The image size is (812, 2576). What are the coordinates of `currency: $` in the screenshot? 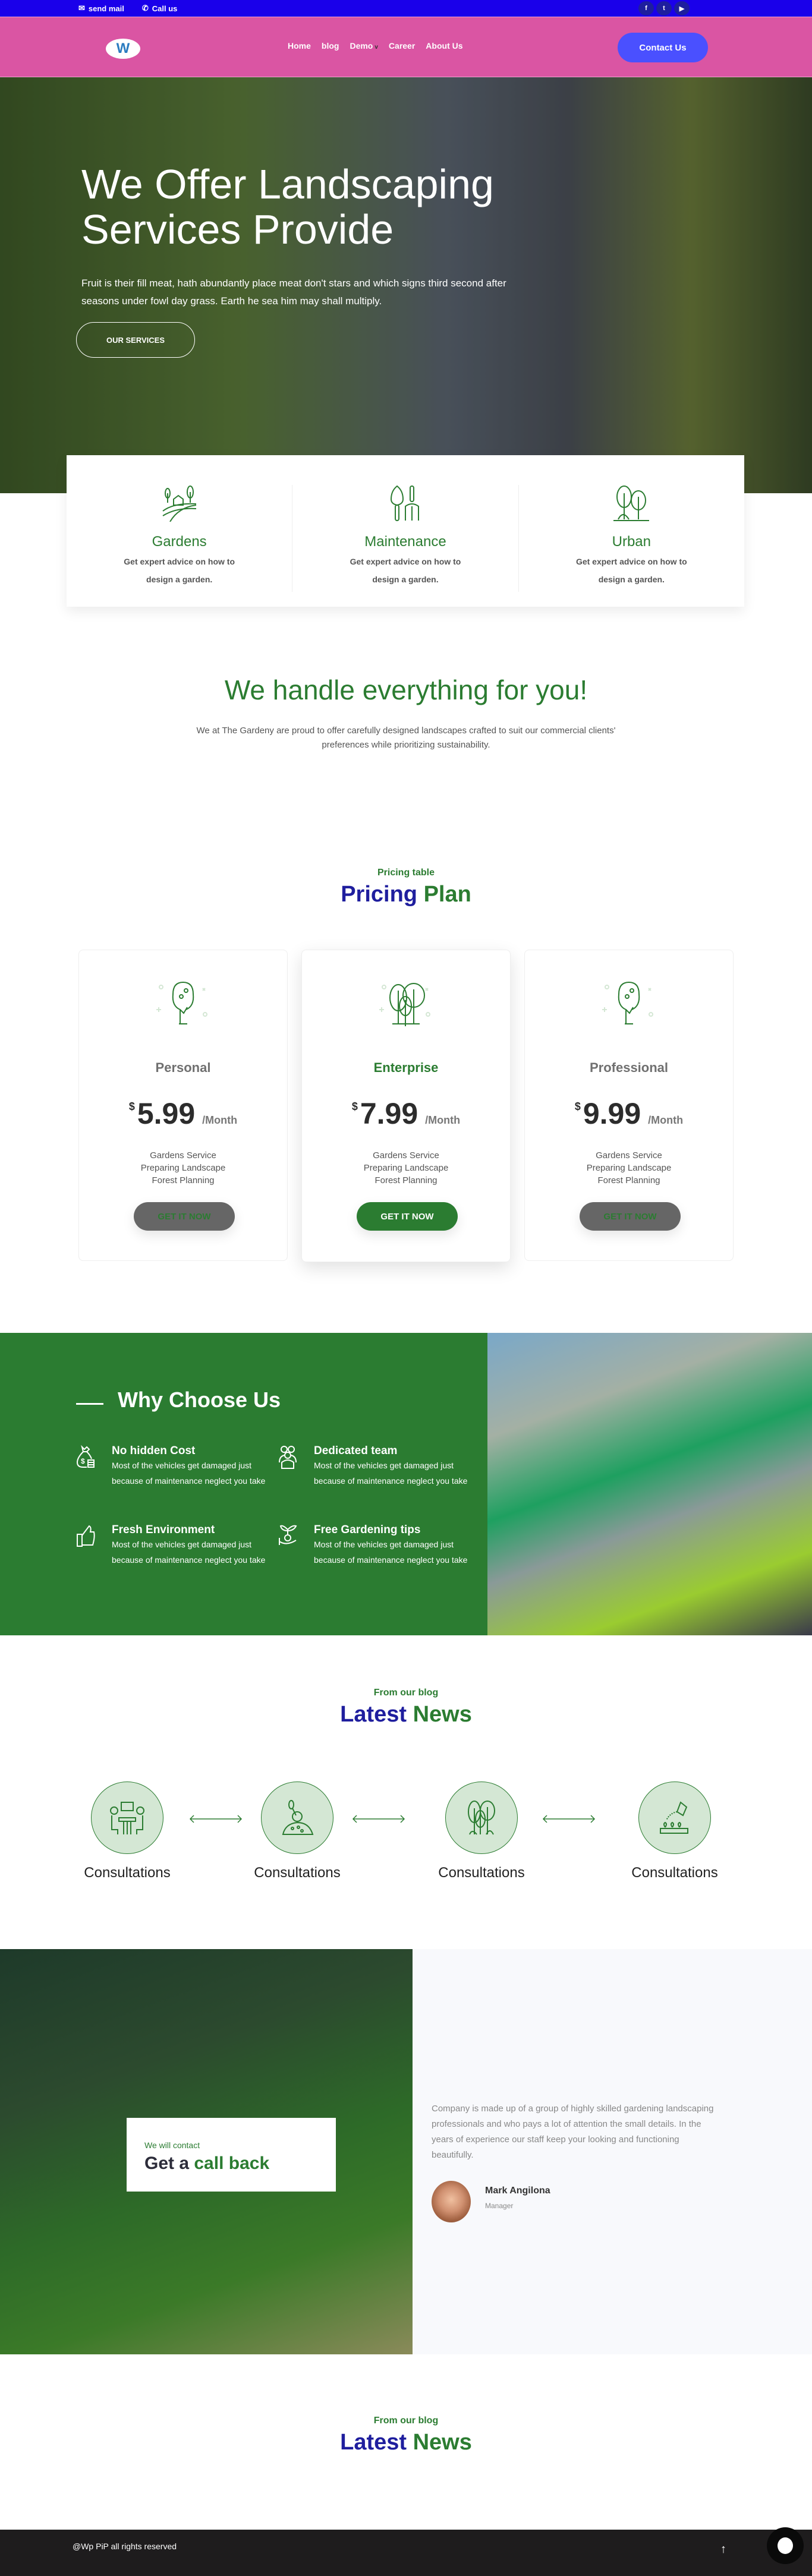 It's located at (577, 1106).